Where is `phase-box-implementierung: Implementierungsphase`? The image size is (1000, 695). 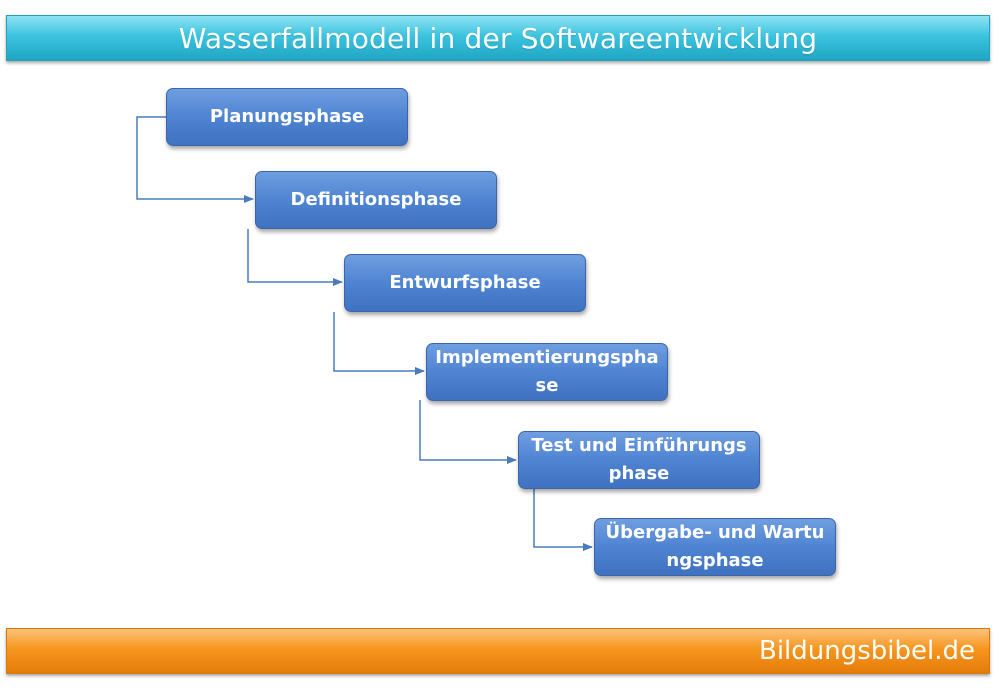 phase-box-implementierung: Implementierungsphase is located at coordinates (547, 372).